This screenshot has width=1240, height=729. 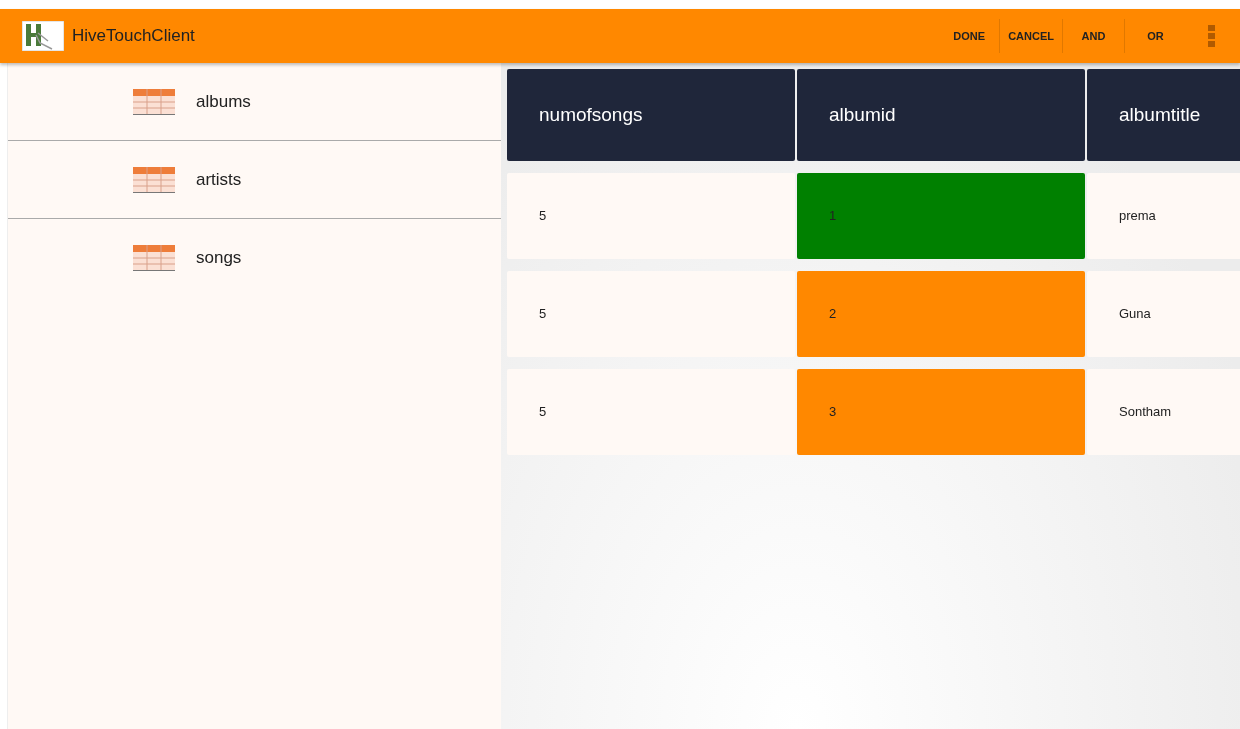 I want to click on table-cell: 1, so click(x=941, y=216).